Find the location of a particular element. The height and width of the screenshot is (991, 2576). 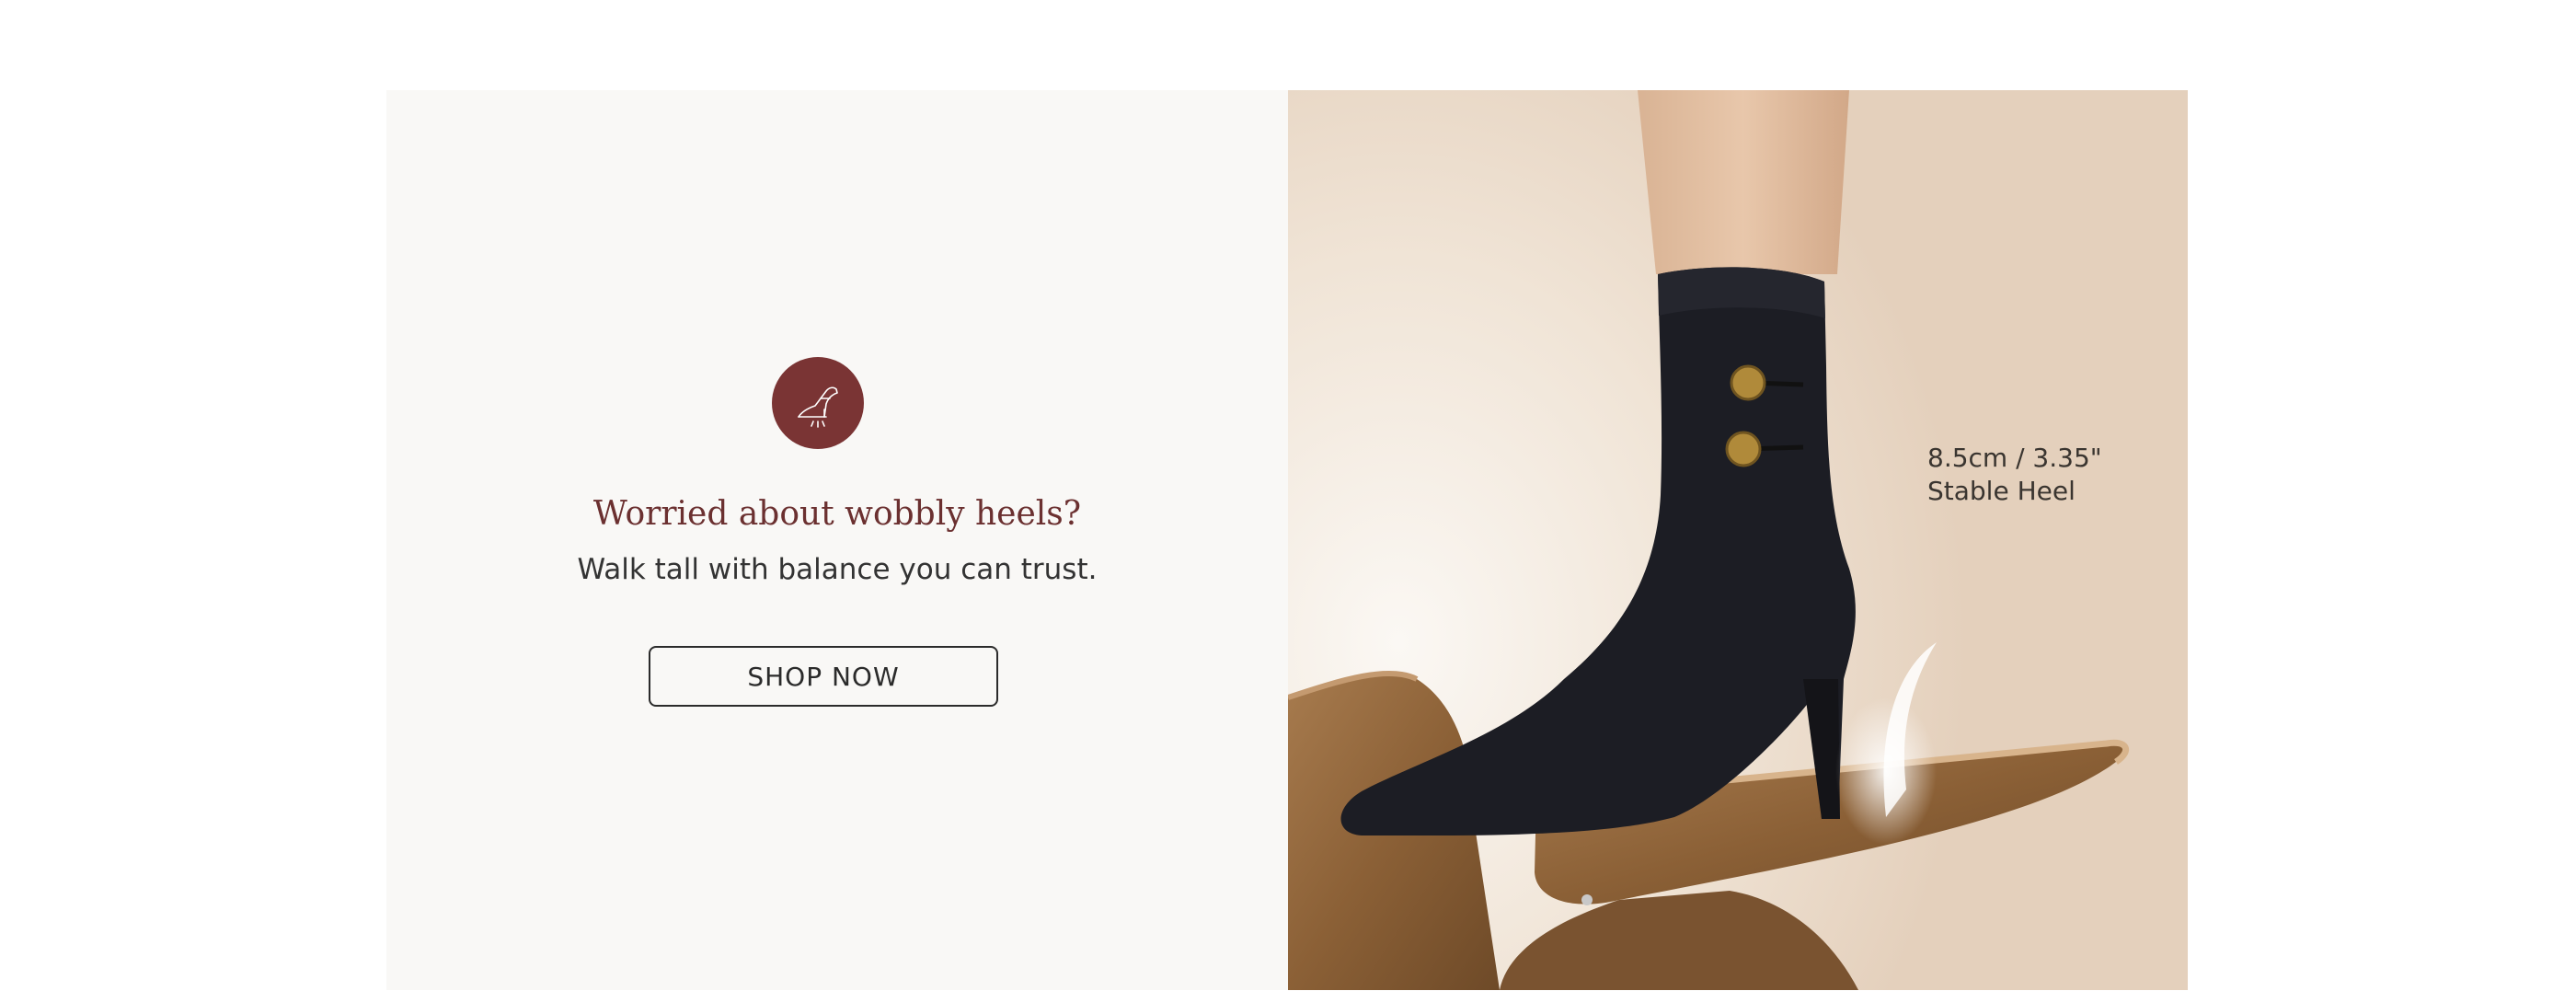

shop-now-button: SHOP NOW is located at coordinates (823, 677).